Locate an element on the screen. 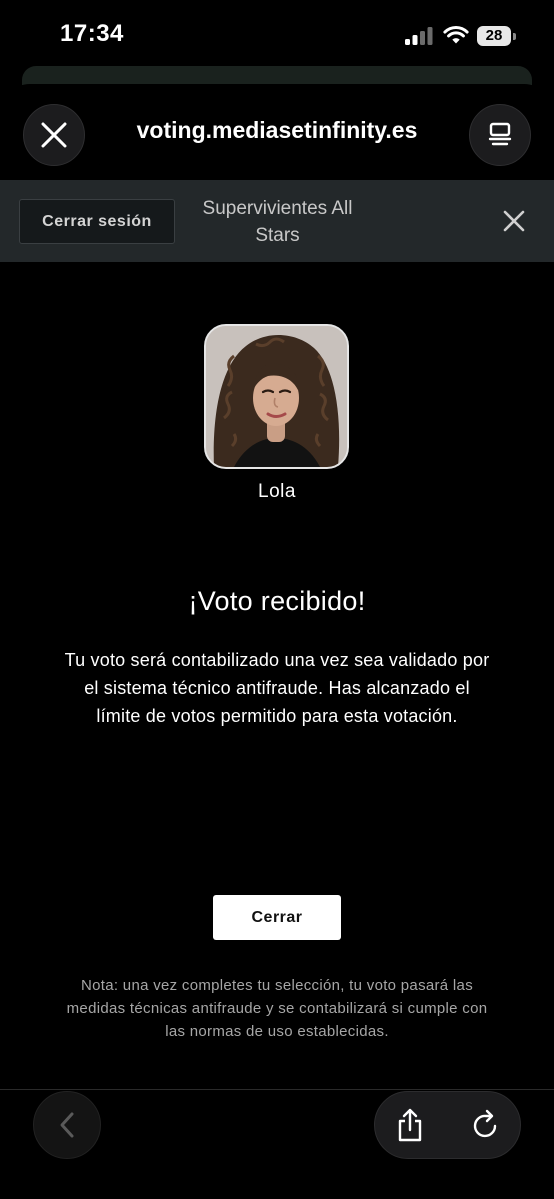 Image resolution: width=554 pixels, height=1199 pixels. close-tab-button is located at coordinates (54, 135).